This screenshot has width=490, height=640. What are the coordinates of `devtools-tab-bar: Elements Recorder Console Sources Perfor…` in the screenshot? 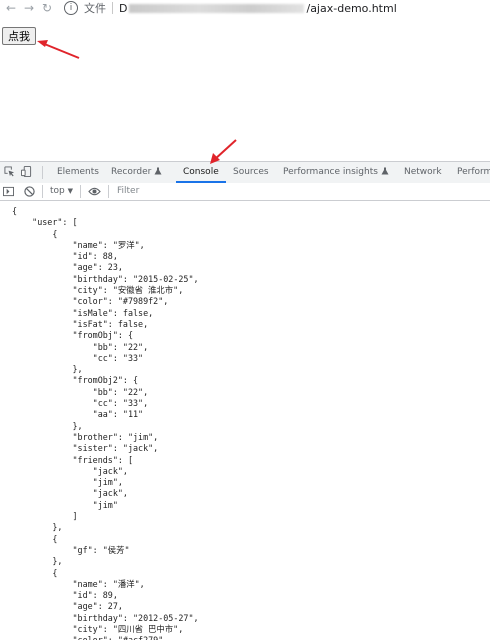 It's located at (245, 172).